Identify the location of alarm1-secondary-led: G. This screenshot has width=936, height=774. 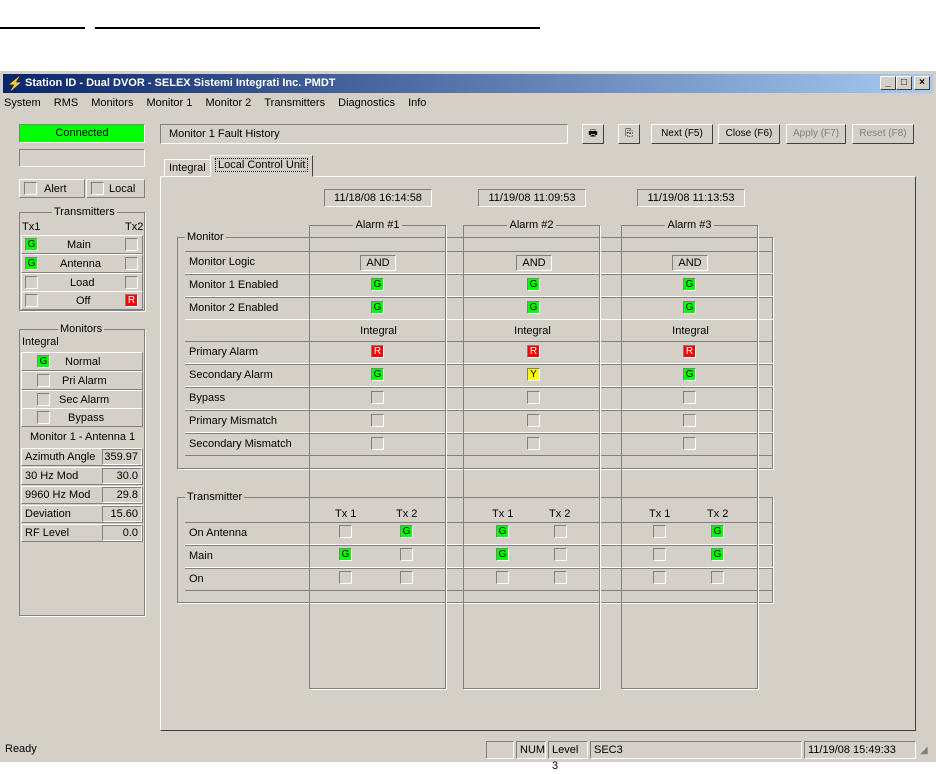
(377, 374).